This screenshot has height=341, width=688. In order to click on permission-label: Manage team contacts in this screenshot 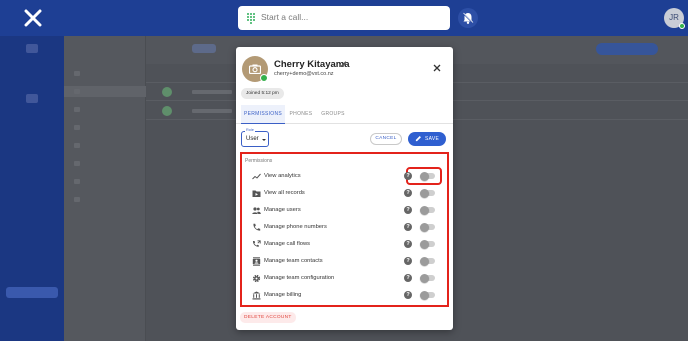, I will do `click(293, 260)`.